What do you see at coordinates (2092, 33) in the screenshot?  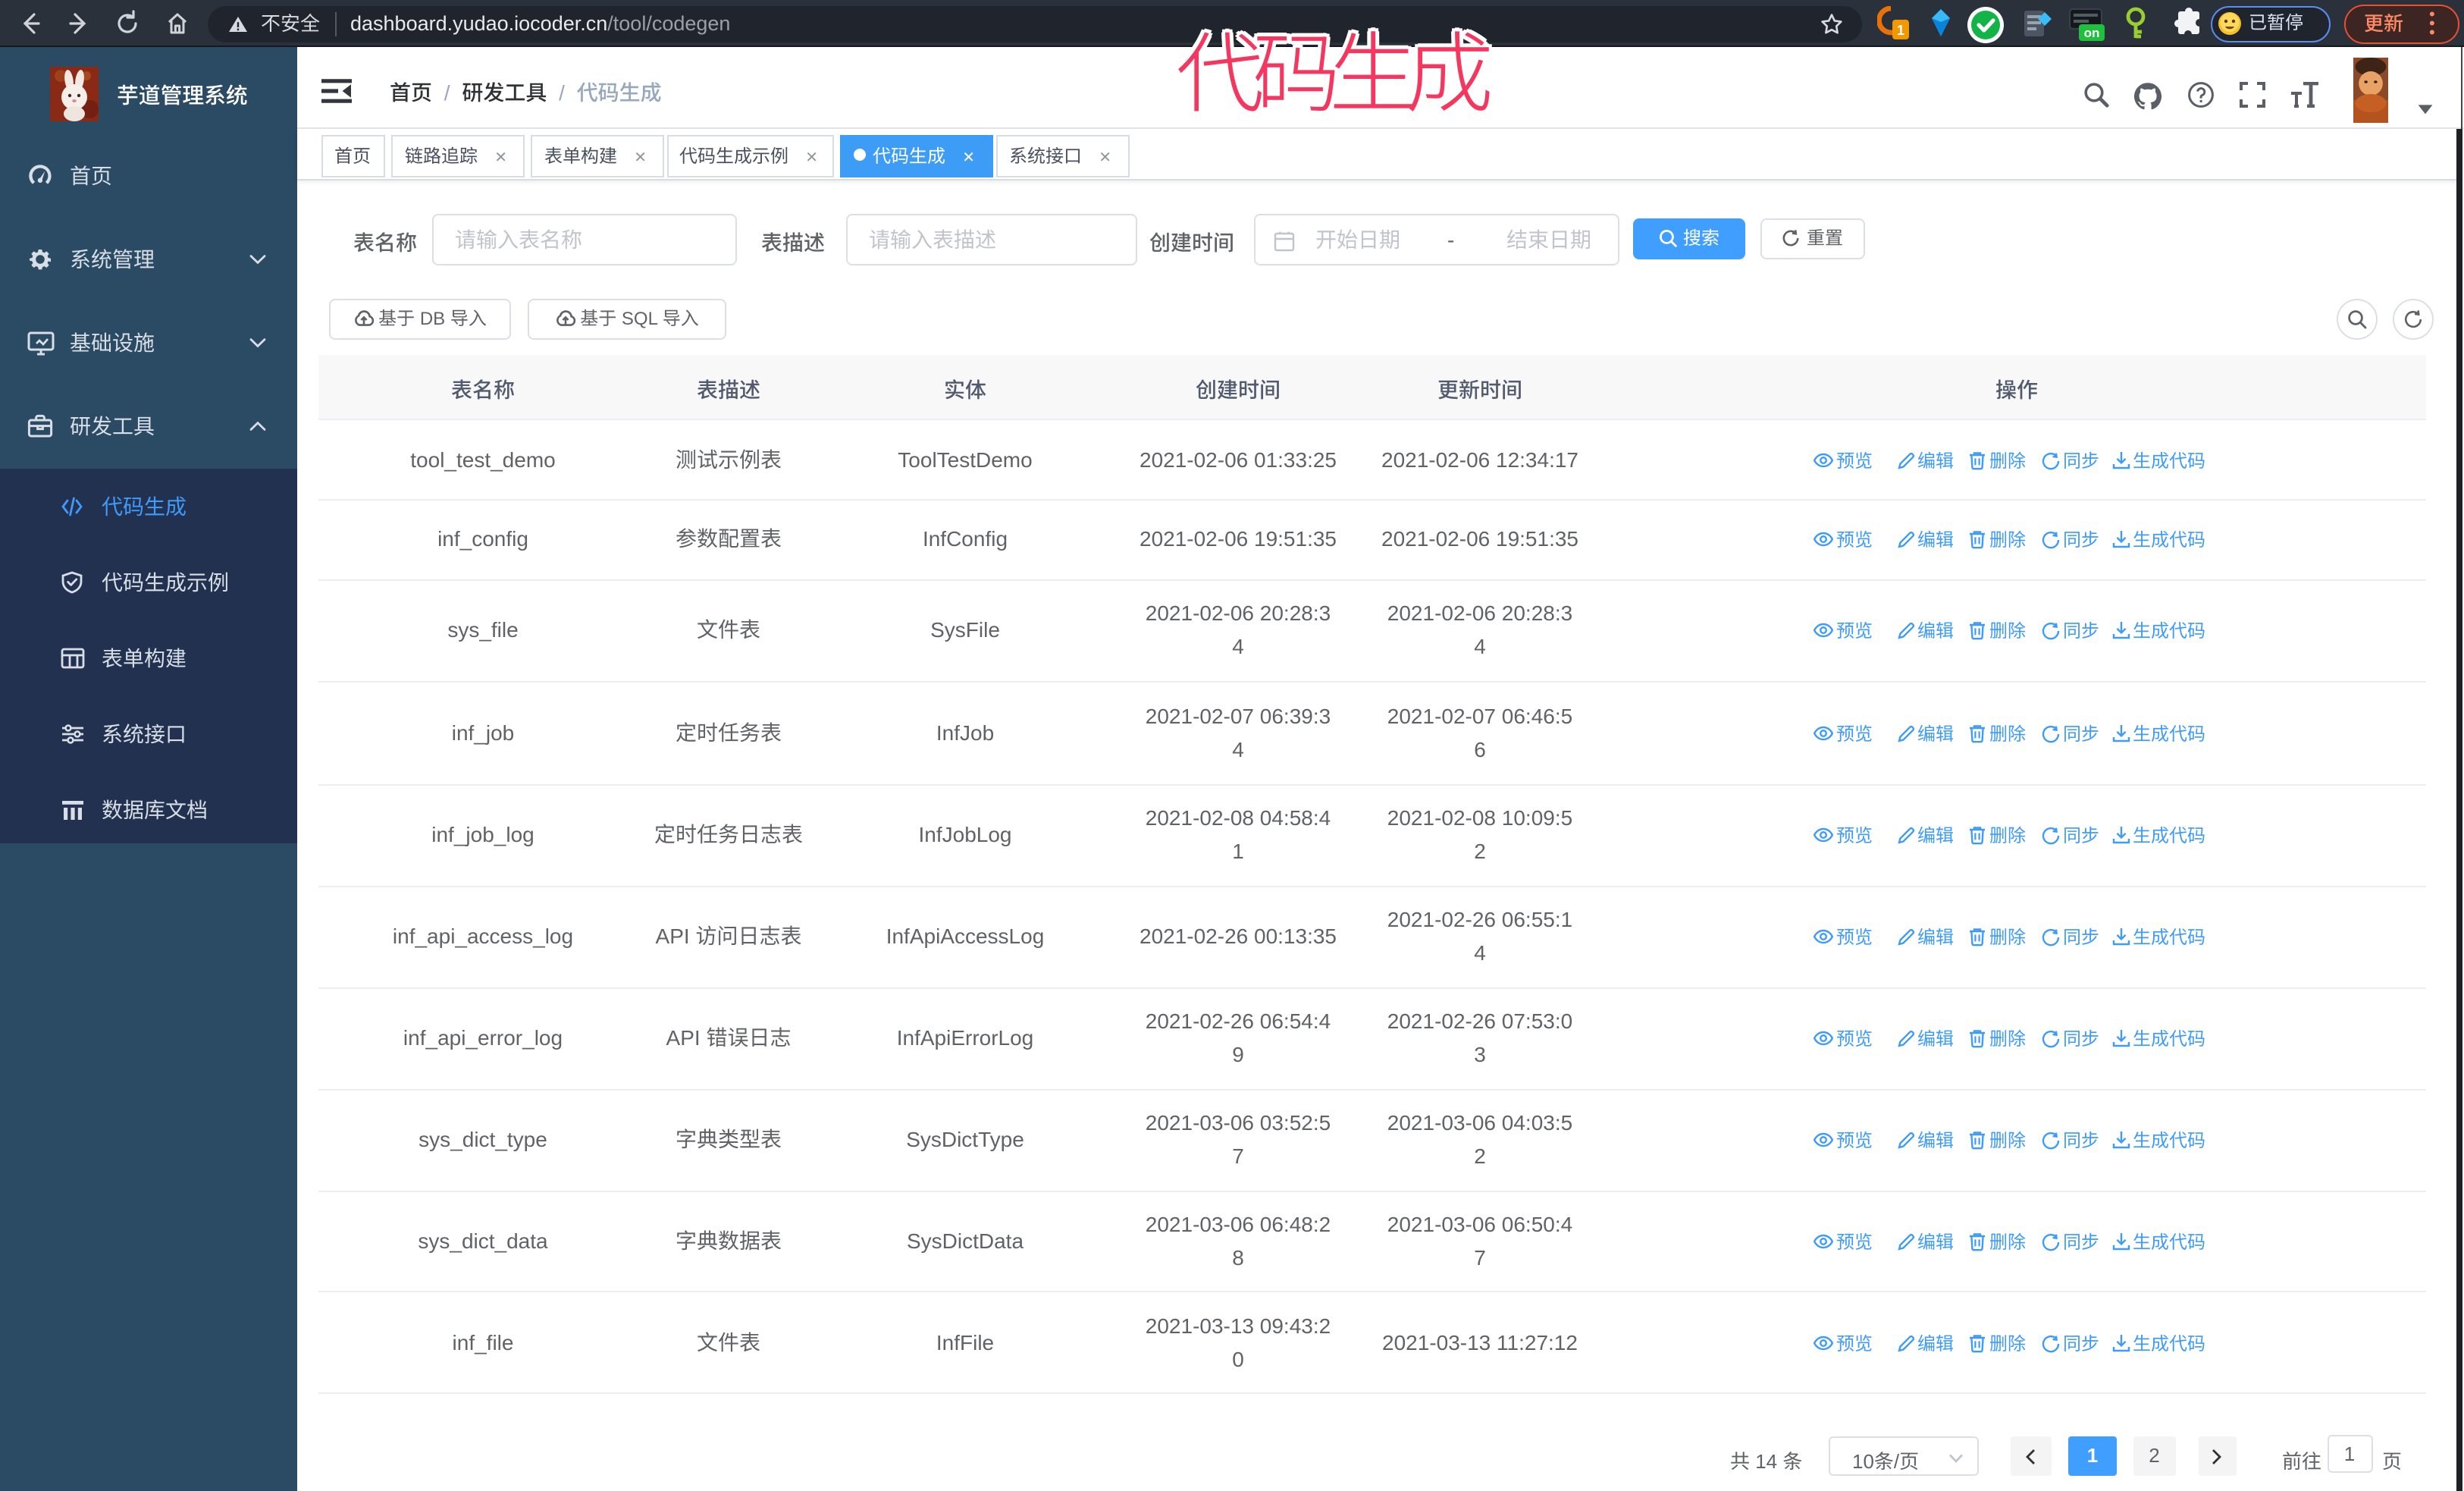 I see `svg-text: on` at bounding box center [2092, 33].